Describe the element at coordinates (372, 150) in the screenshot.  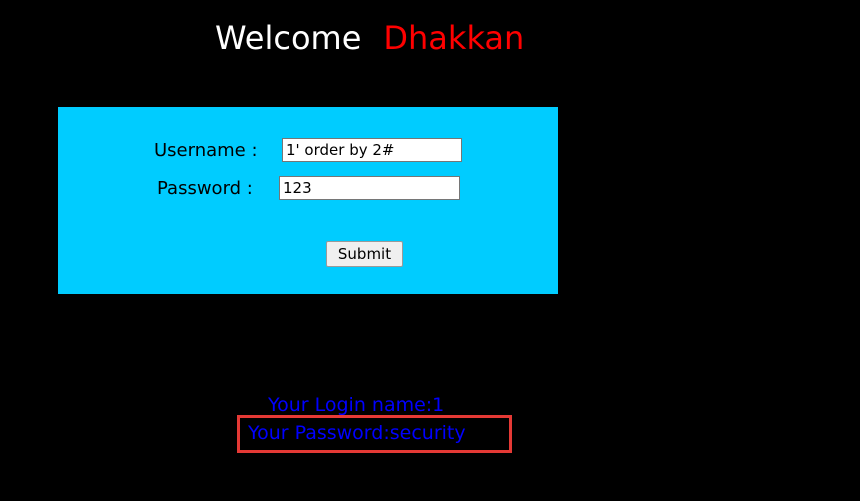
I see `username-input` at that location.